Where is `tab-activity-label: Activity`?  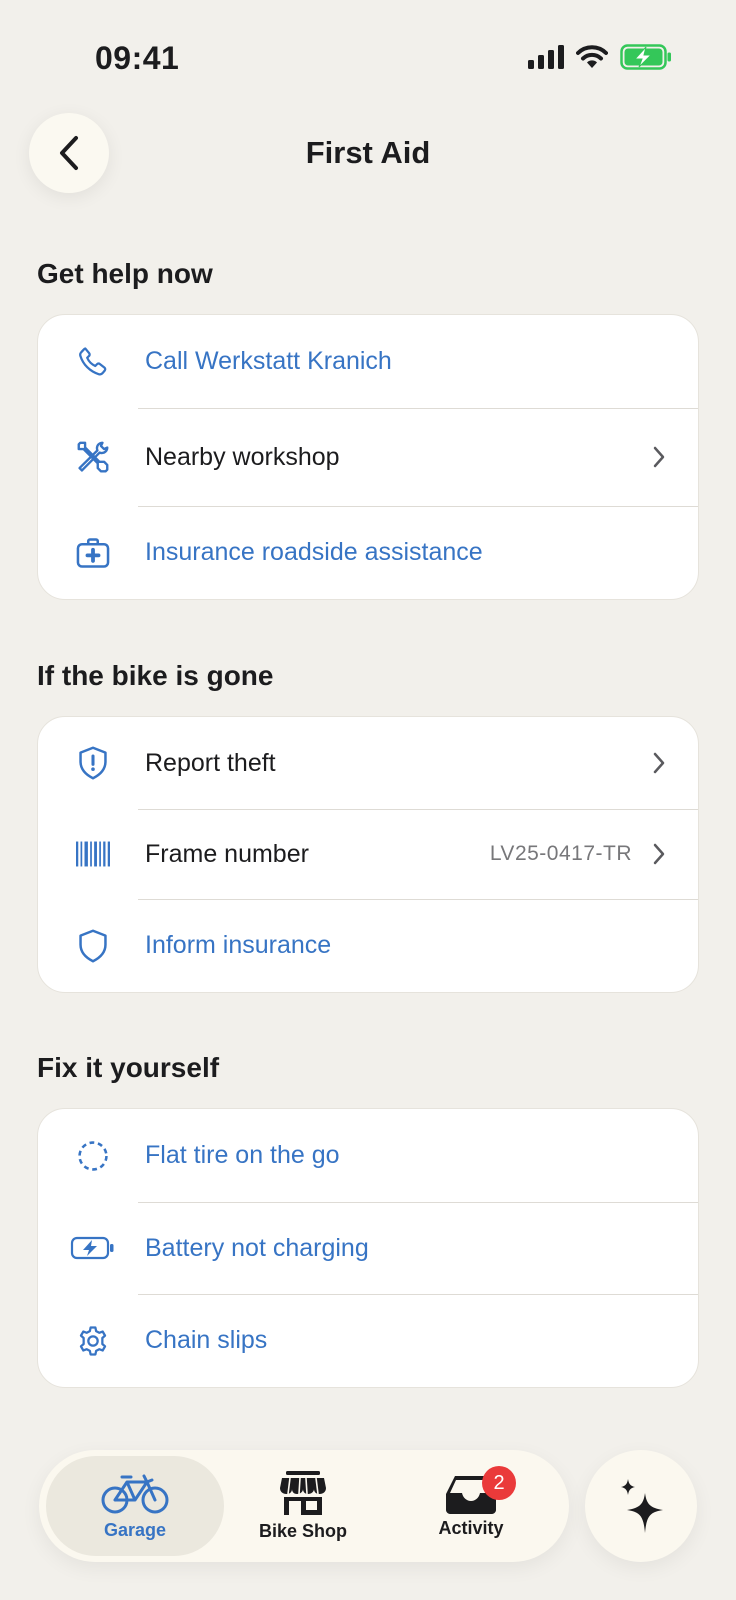 tab-activity-label: Activity is located at coordinates (471, 1527).